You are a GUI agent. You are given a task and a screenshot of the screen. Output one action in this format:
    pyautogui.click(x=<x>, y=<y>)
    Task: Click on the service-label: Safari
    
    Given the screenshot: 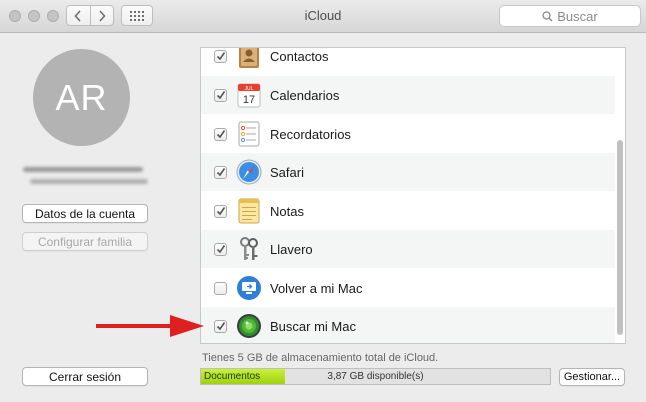 What is the action you would take?
    pyautogui.click(x=287, y=172)
    